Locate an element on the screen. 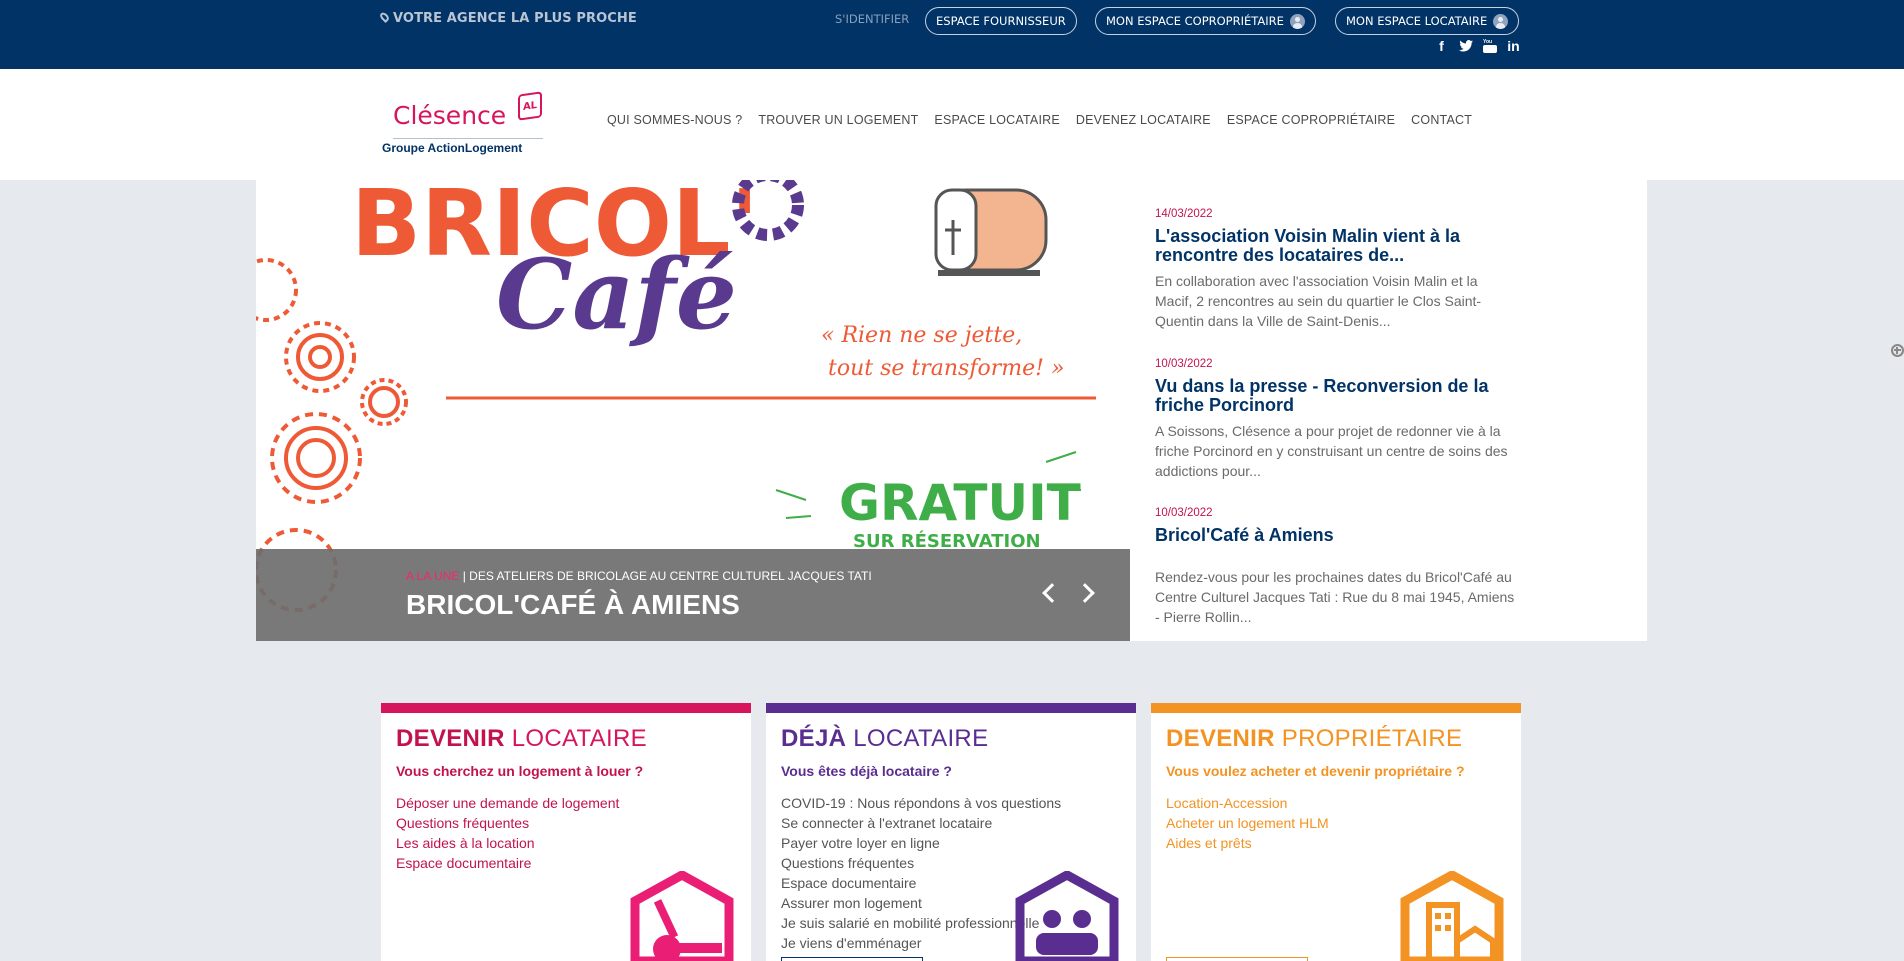 The image size is (1904, 961). nav-co-owner-space: ESPACE COPROPRIÉTAIRE is located at coordinates (1311, 120).